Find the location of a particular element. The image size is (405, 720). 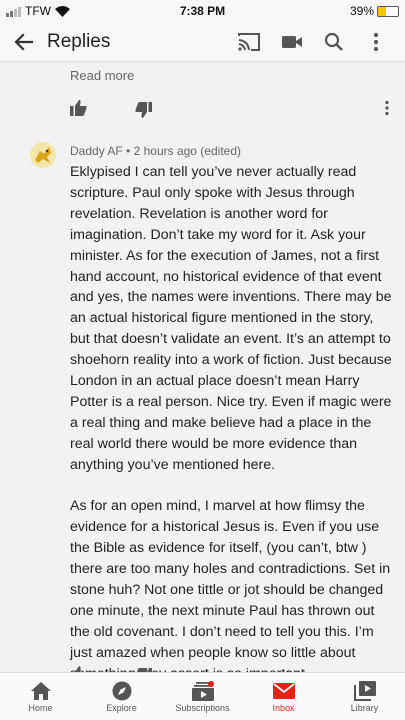

status-time: 7:38 PM is located at coordinates (202, 11).